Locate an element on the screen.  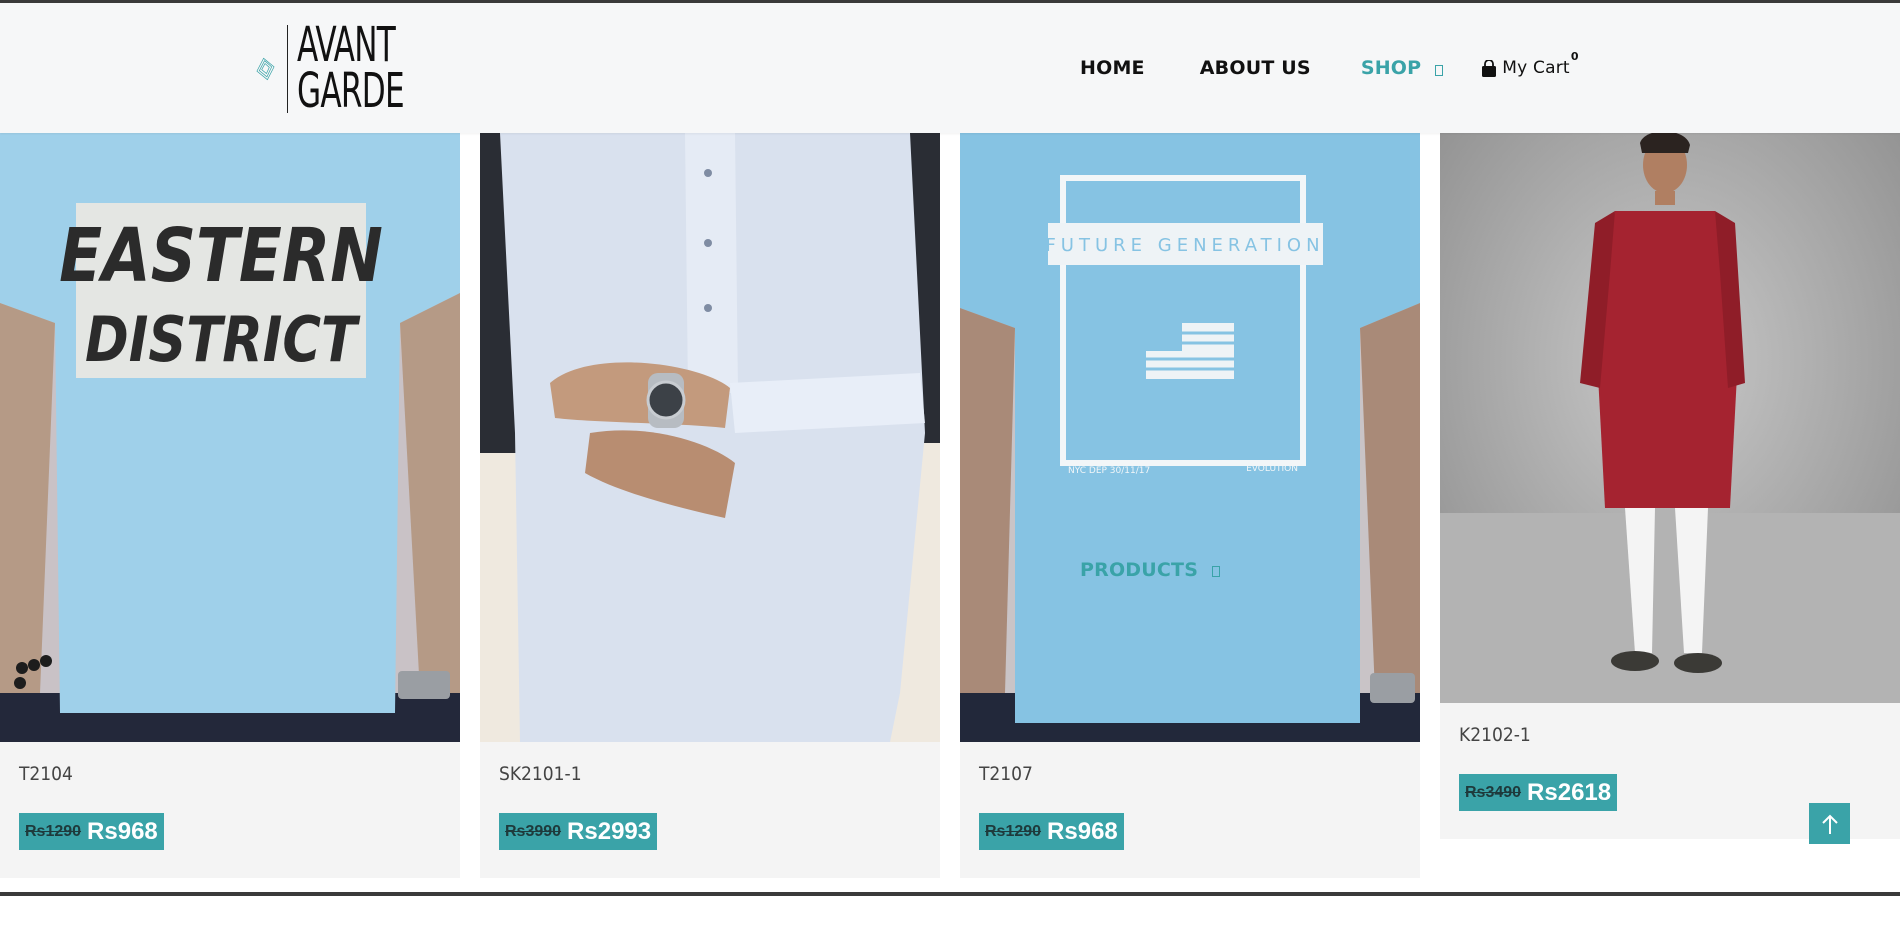
sale-price: Rs968 is located at coordinates (122, 832).